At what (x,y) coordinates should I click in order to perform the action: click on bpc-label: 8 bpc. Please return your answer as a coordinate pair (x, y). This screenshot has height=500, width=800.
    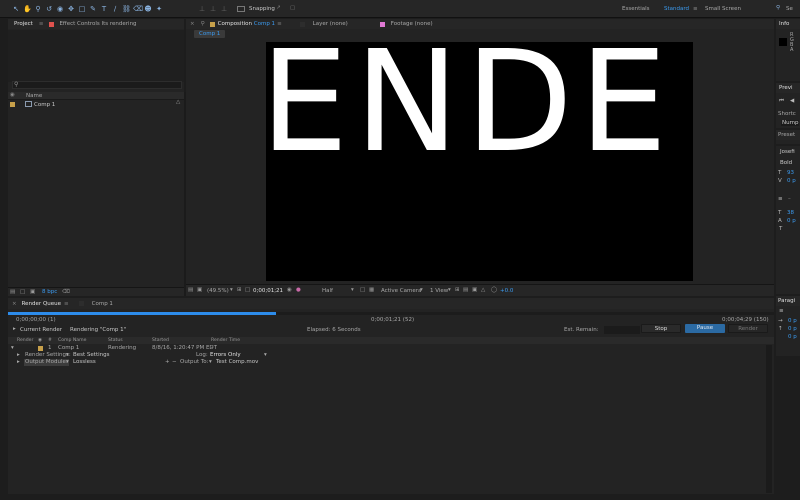
    Looking at the image, I should click on (49, 292).